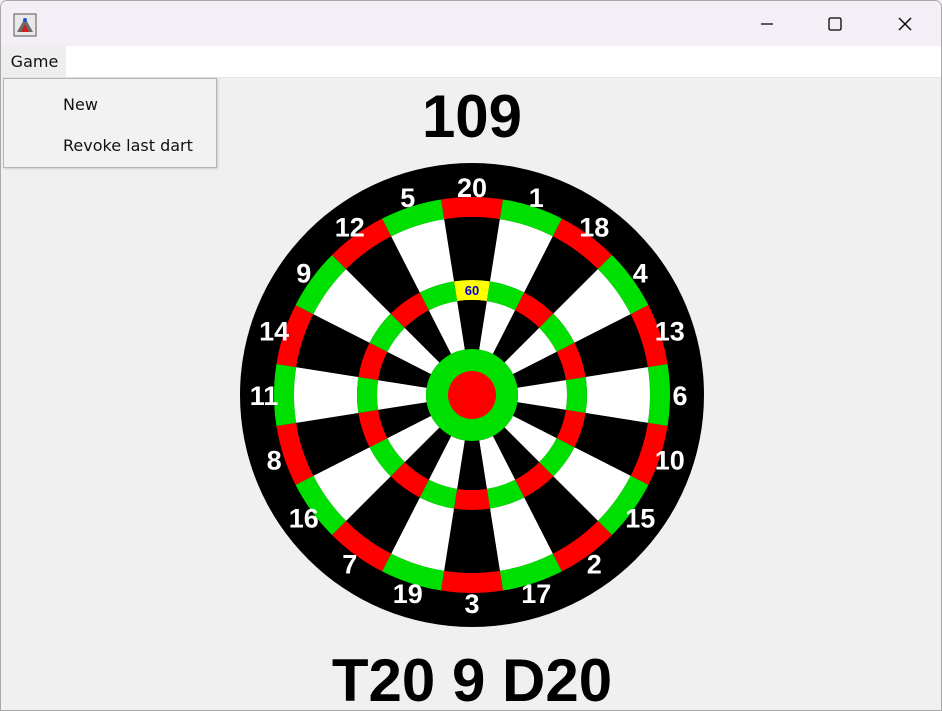 Image resolution: width=942 pixels, height=711 pixels. I want to click on double-6-segment, so click(658, 395).